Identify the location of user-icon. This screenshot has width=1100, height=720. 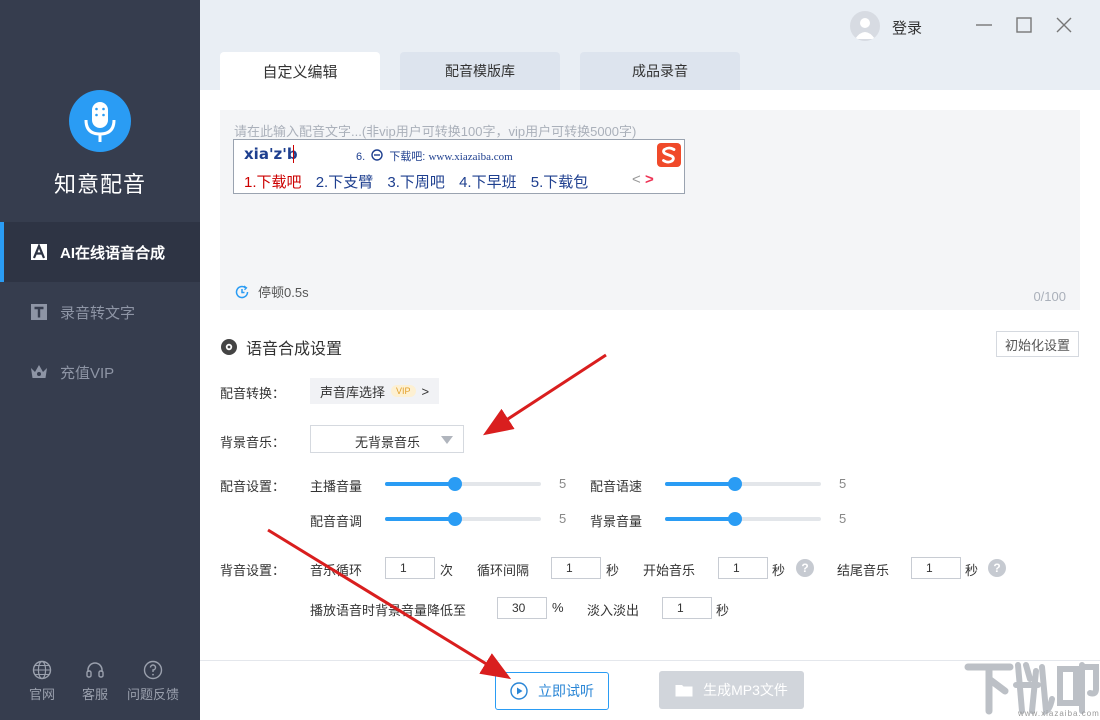
(865, 28).